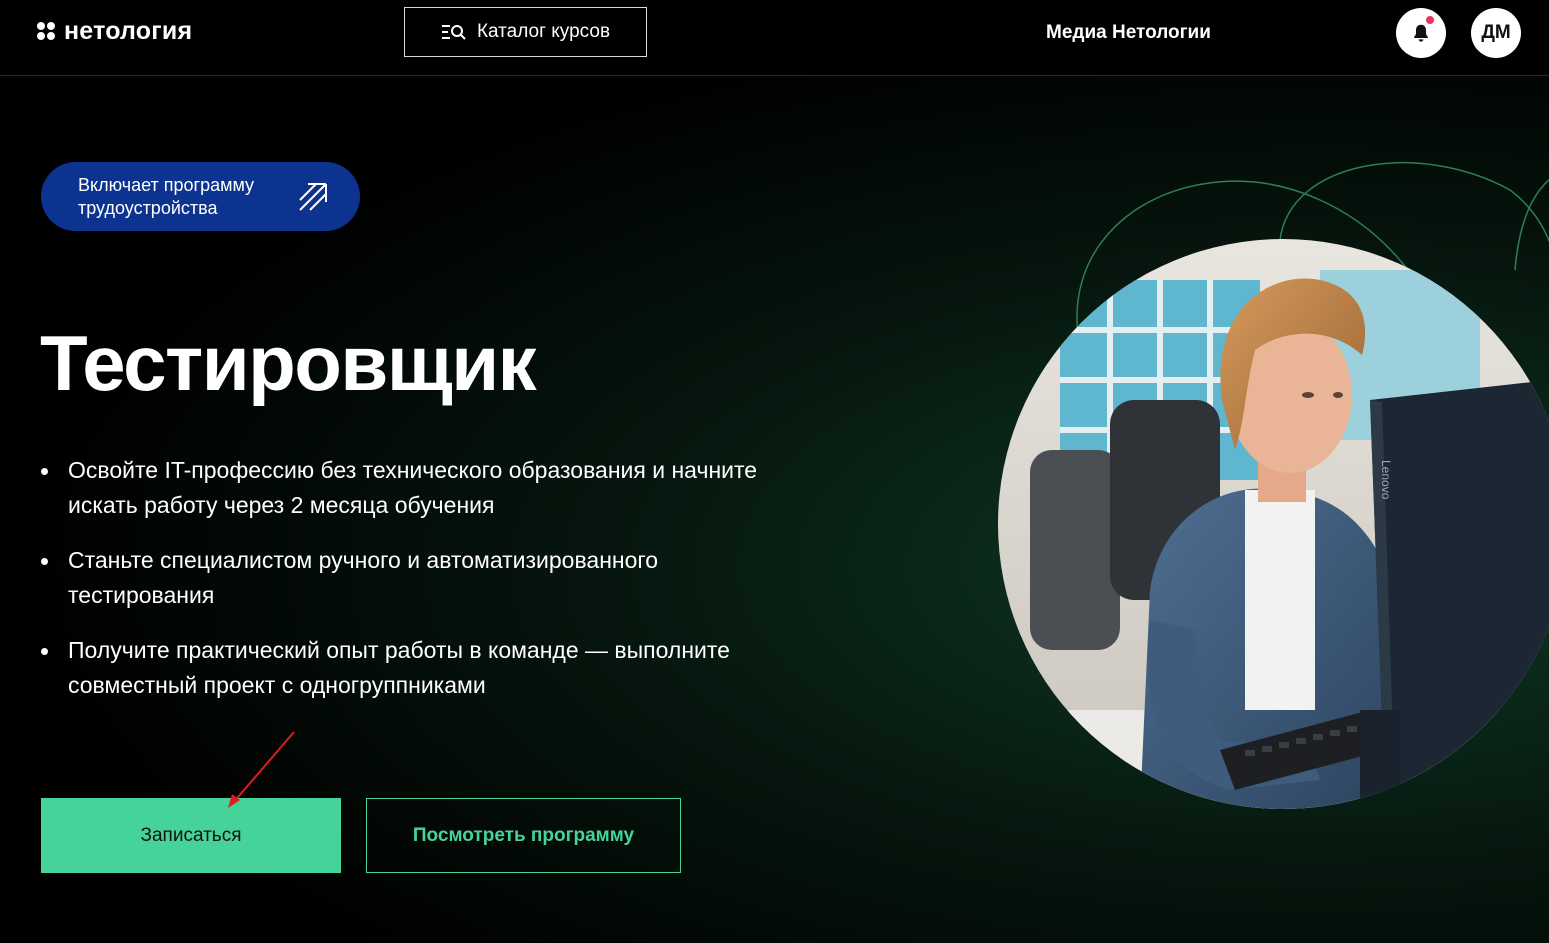 The width and height of the screenshot is (1549, 943). I want to click on view-program-button: Посмотреть программу, so click(523, 835).